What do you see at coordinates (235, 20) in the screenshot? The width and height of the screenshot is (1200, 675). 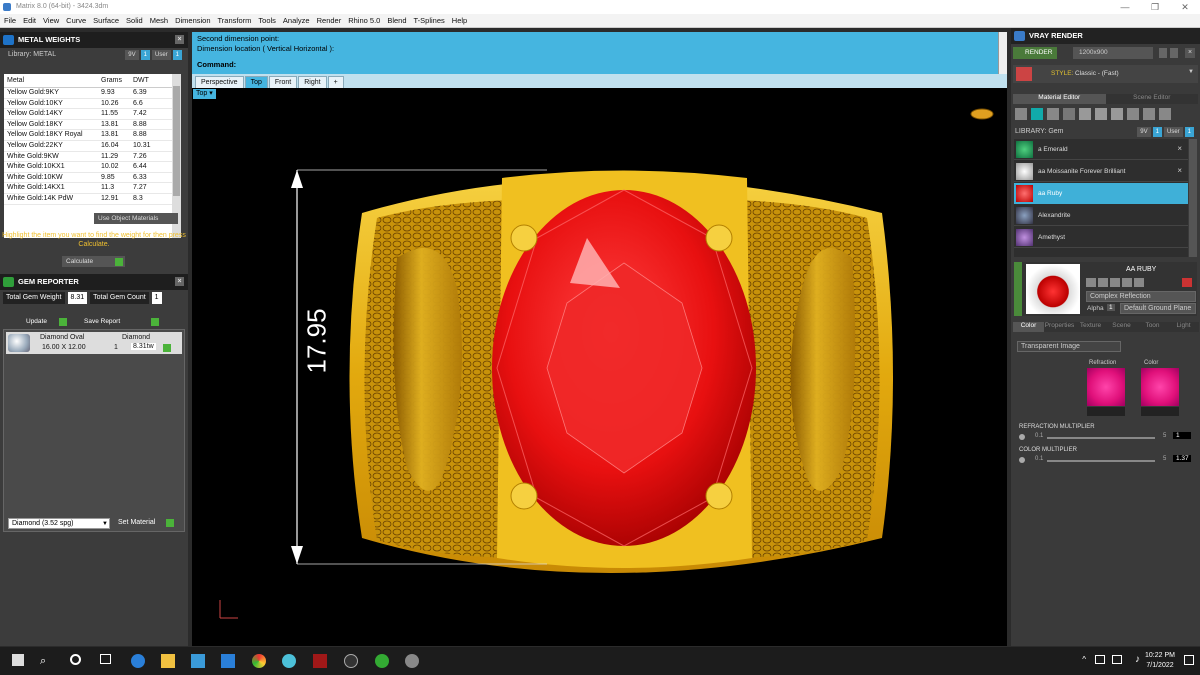 I see `menu-transform: Transform` at bounding box center [235, 20].